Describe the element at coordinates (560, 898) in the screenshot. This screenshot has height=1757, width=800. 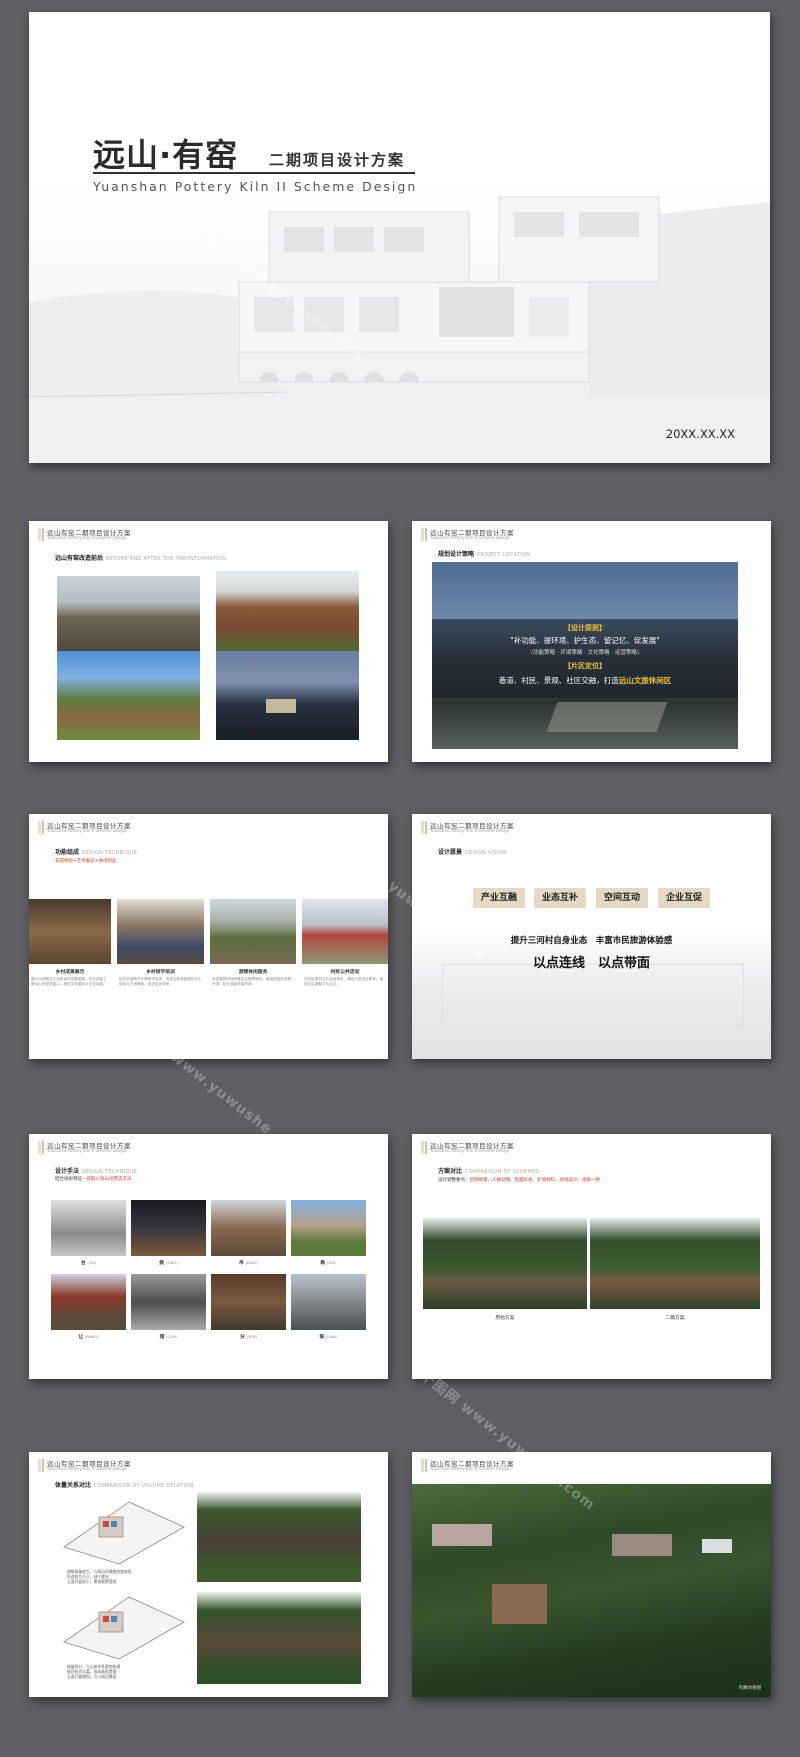
I see `vision-tag-2: 业态互补` at that location.